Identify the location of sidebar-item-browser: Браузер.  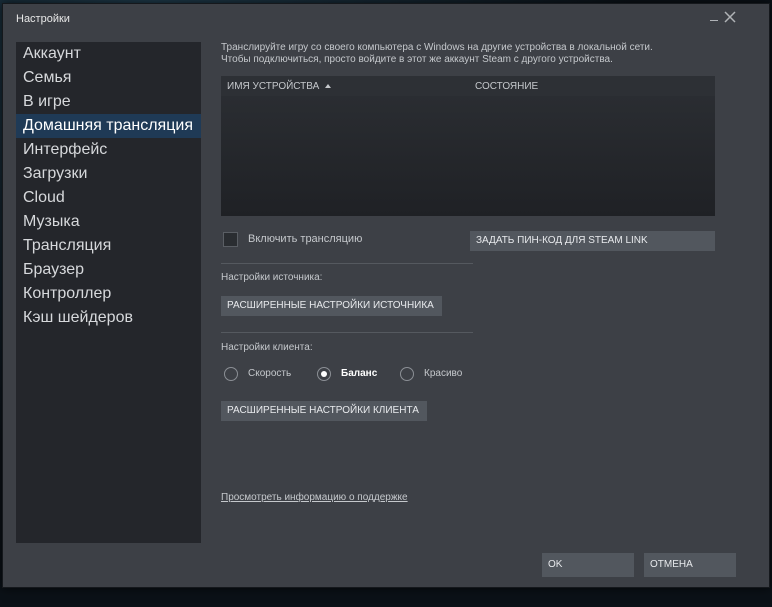
(108, 270).